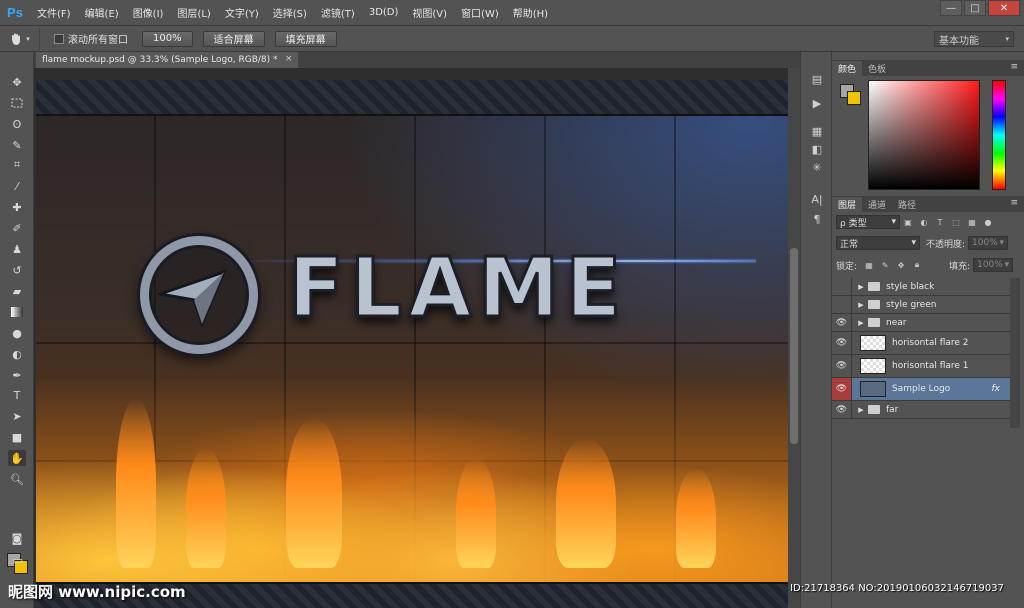 The height and width of the screenshot is (608, 1024). What do you see at coordinates (877, 204) in the screenshot?
I see `tab-channels: 通道` at bounding box center [877, 204].